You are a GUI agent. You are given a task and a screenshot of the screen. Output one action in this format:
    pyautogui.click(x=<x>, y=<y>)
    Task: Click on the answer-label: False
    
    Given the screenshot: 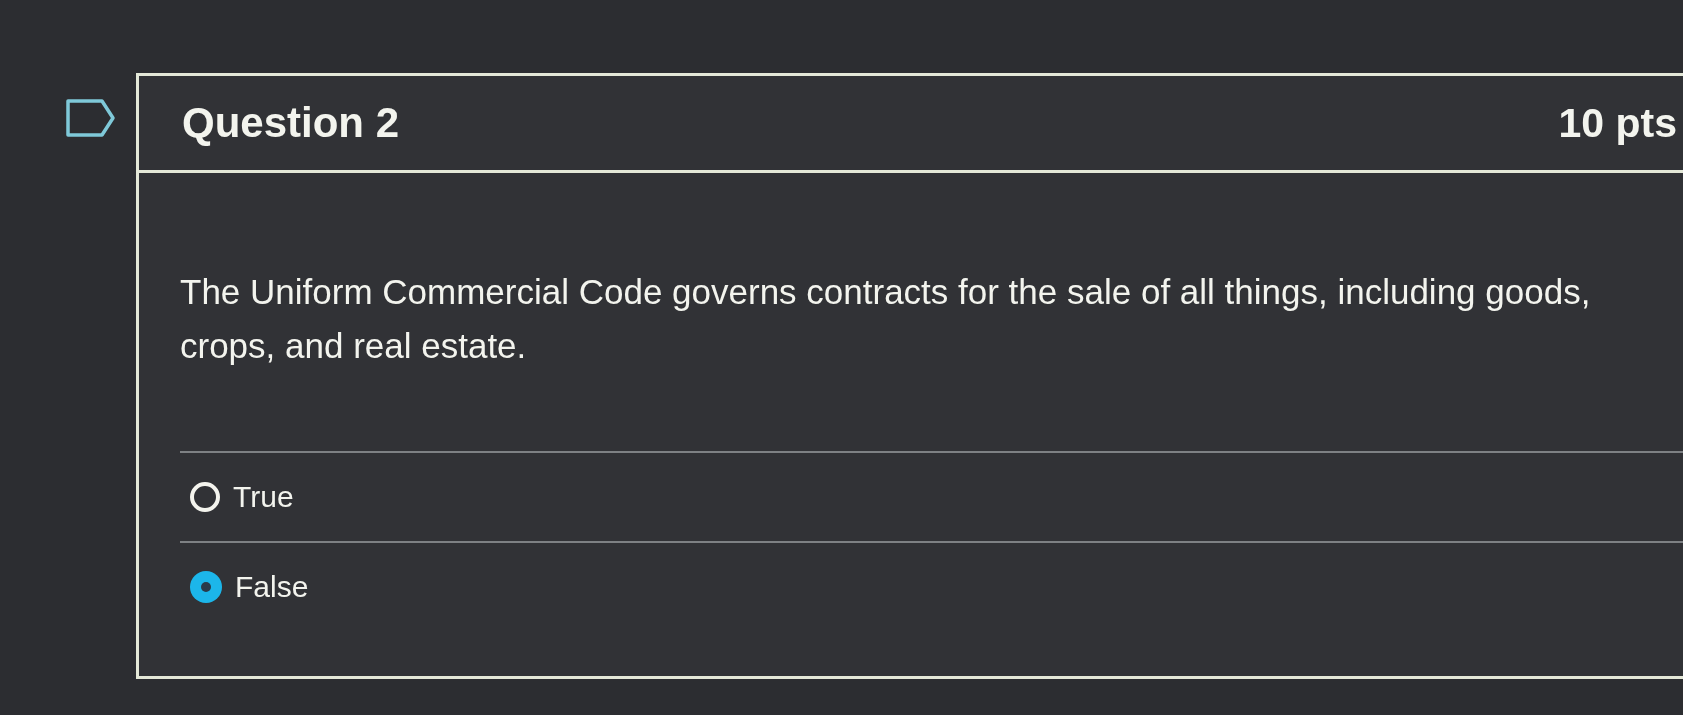 What is the action you would take?
    pyautogui.click(x=272, y=587)
    